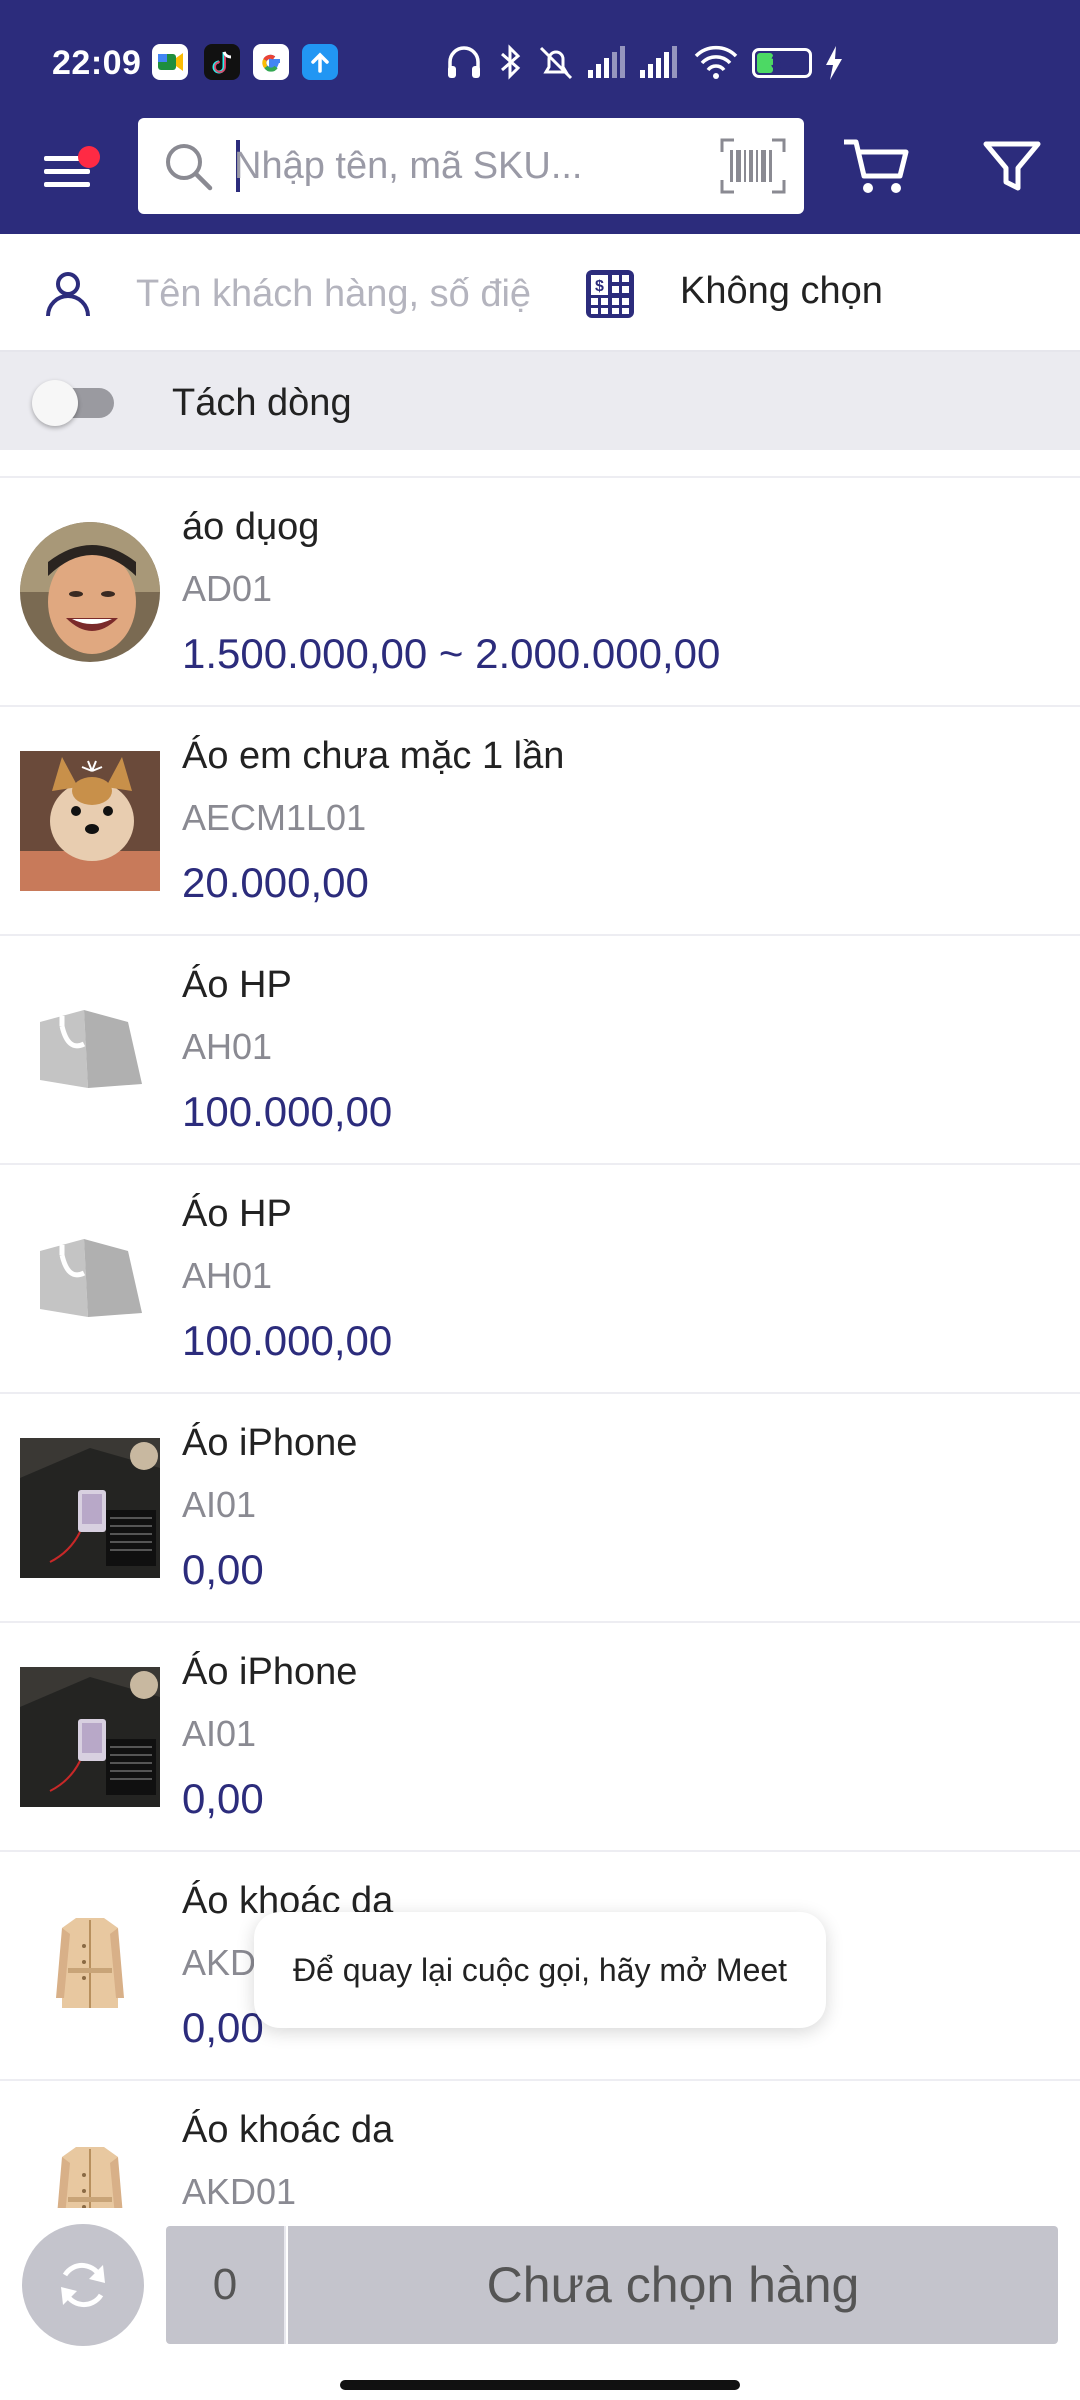 Image resolution: width=1080 pixels, height=2400 pixels. What do you see at coordinates (170, 62) in the screenshot?
I see `google-meet-icon` at bounding box center [170, 62].